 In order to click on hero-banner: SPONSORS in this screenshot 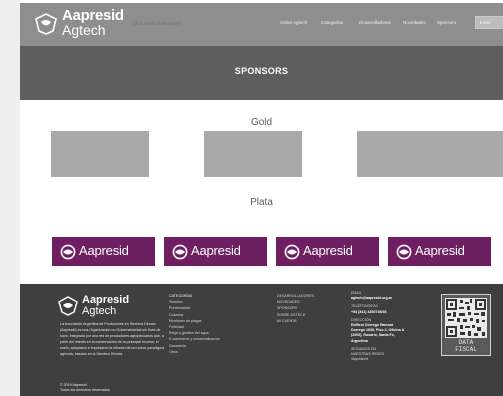, I will do `click(261, 73)`.